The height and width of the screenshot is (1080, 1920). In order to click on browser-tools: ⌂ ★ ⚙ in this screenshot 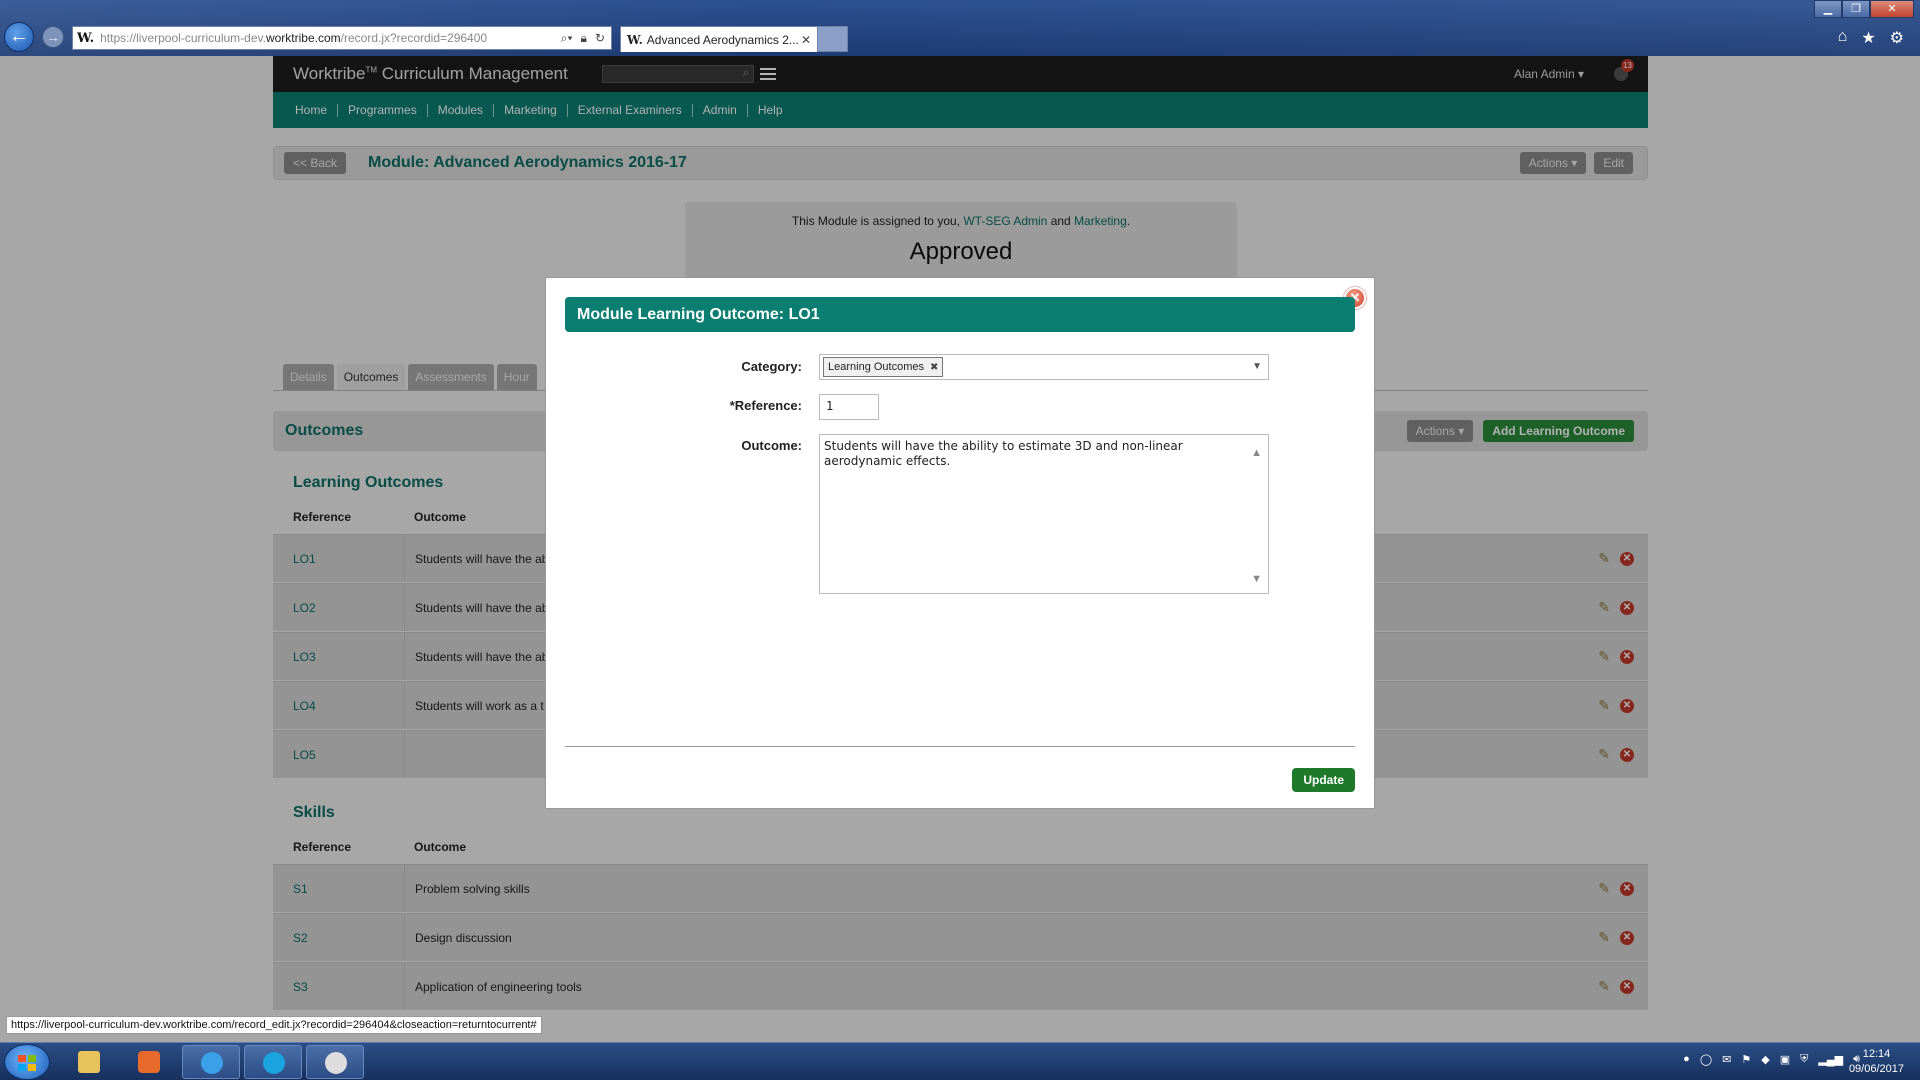, I will do `click(1871, 38)`.